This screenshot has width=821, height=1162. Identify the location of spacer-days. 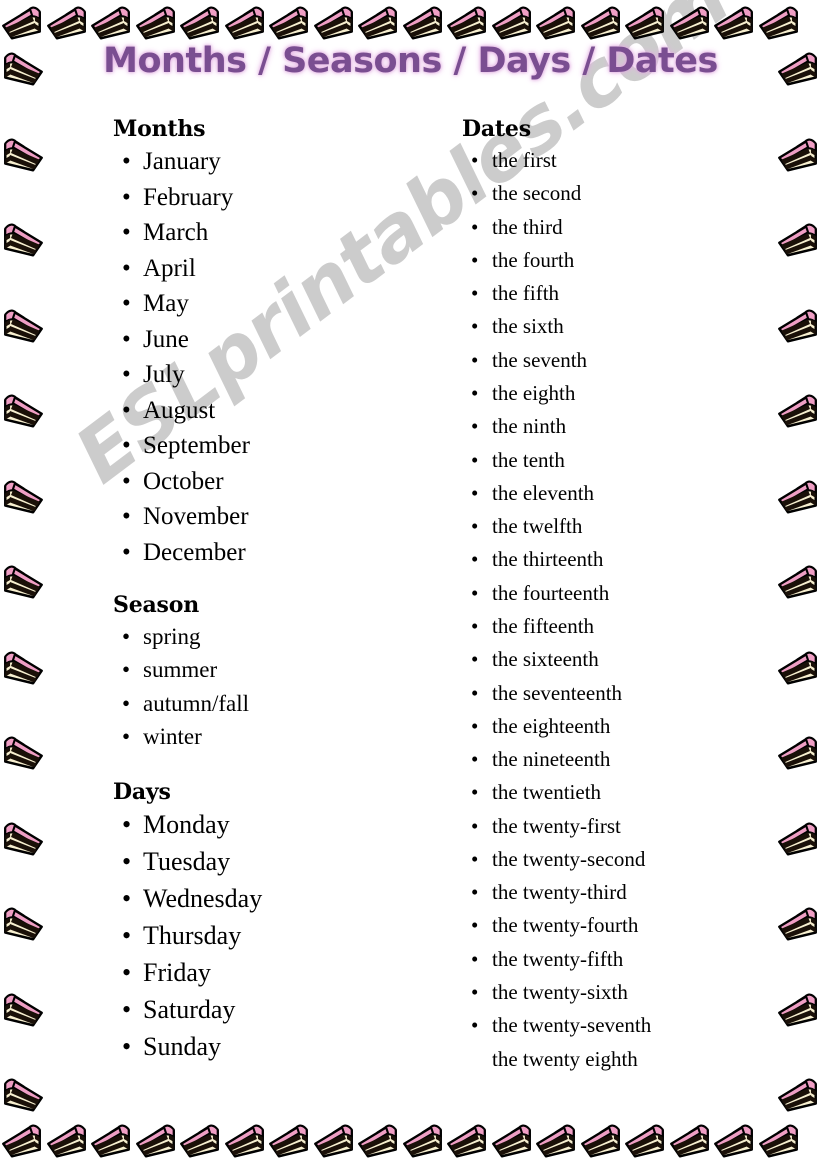
(278, 767).